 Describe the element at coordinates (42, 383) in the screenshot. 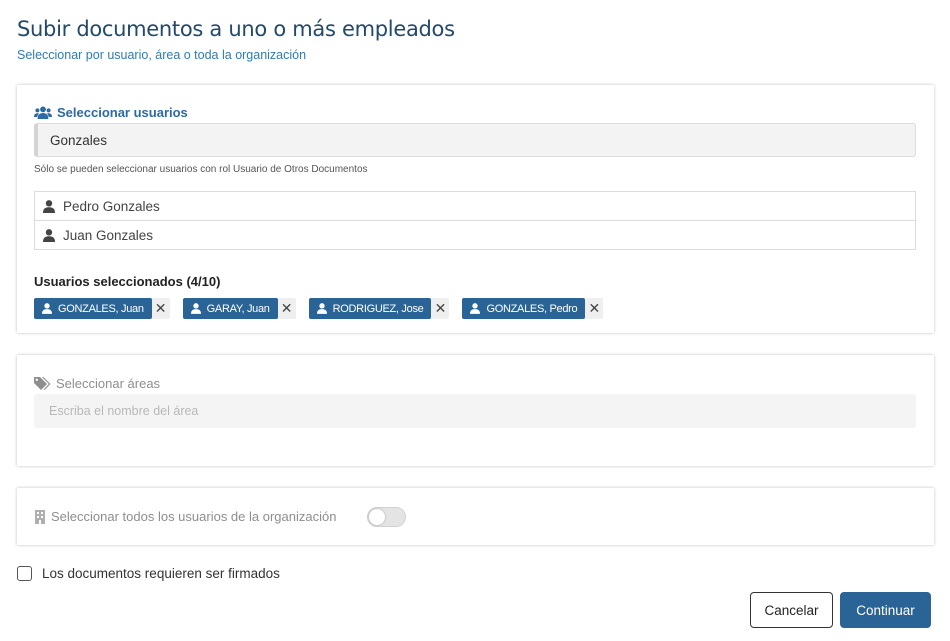

I see `tags-icon` at that location.